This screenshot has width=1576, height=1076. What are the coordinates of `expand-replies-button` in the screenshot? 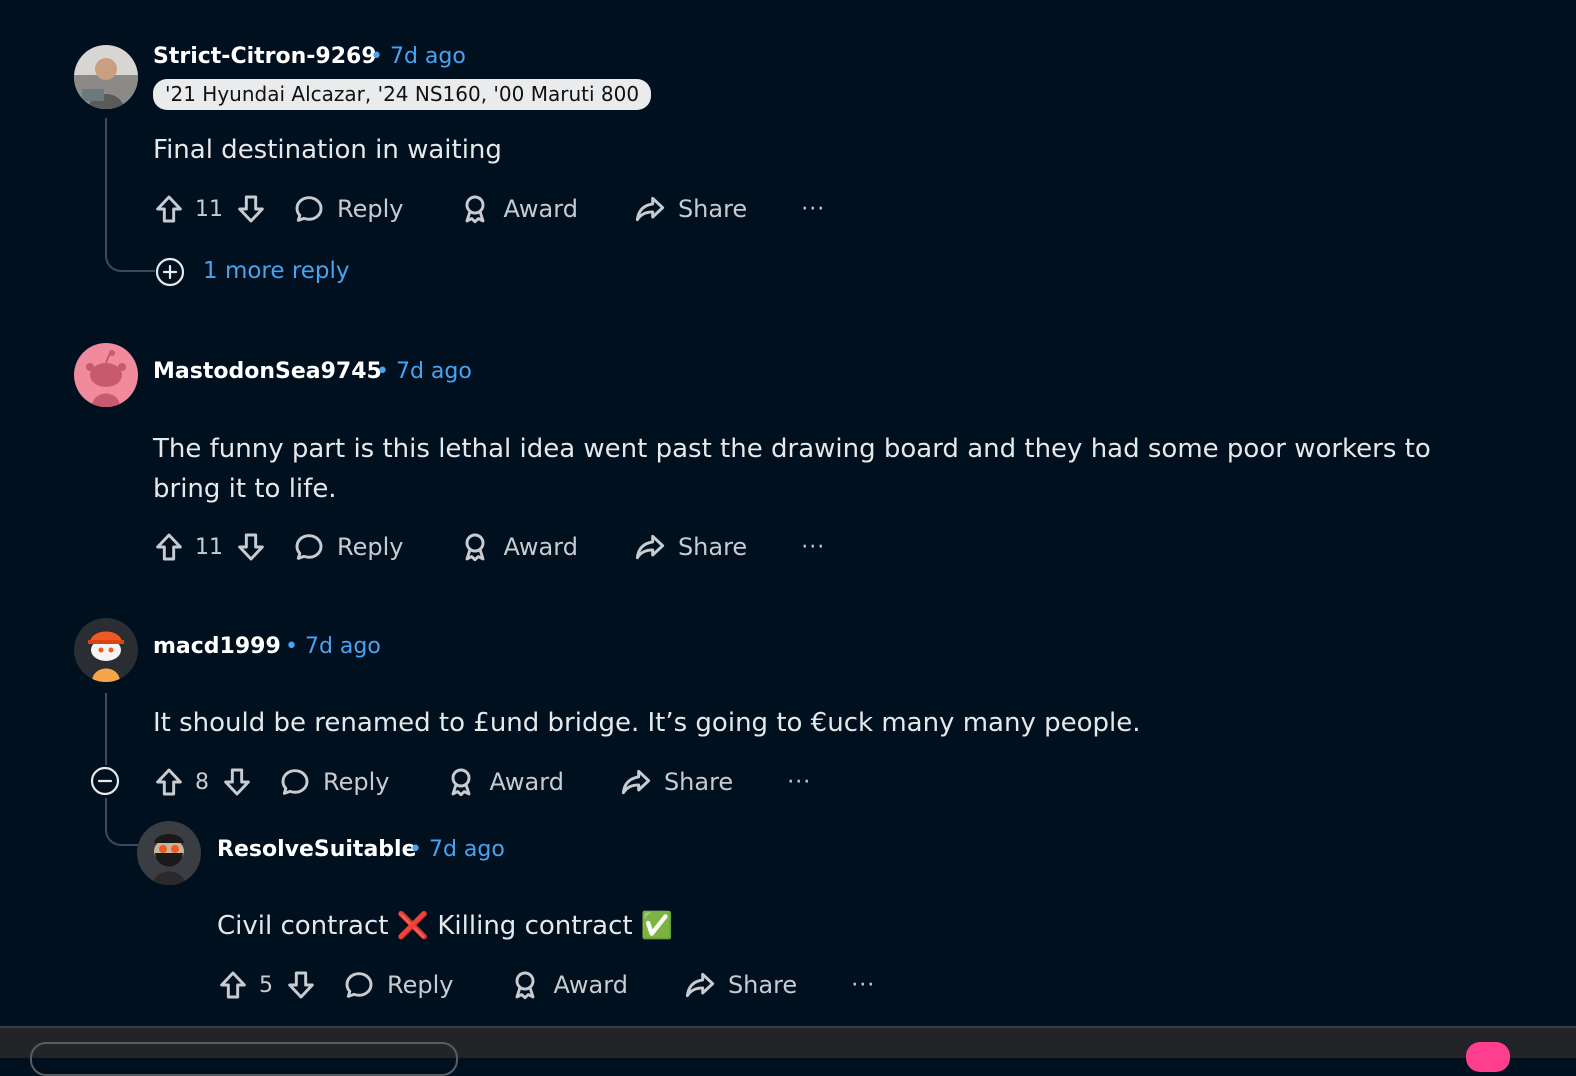 It's located at (170, 272).